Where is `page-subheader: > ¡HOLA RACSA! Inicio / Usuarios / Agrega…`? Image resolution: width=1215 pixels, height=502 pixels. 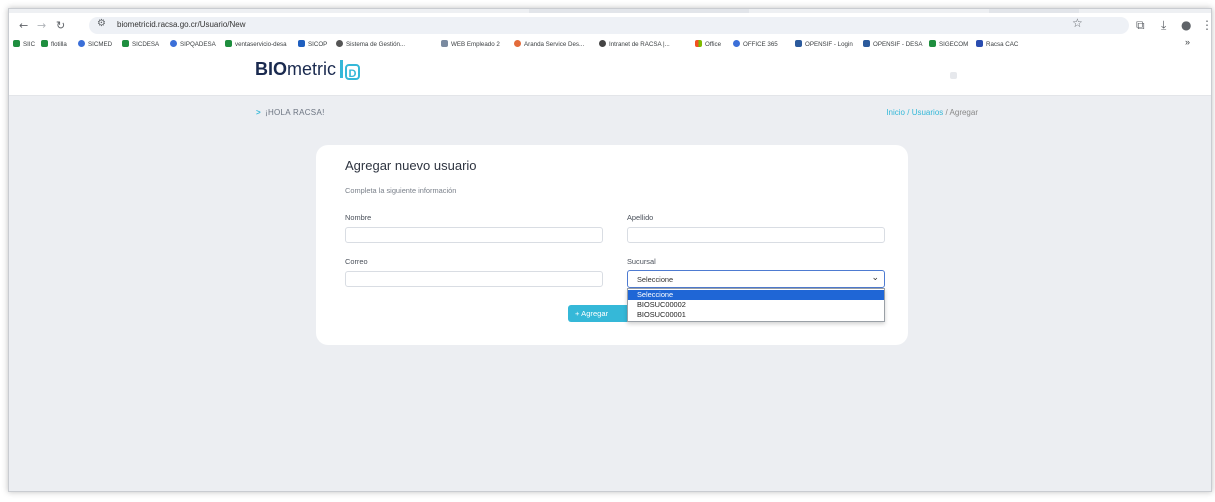
page-subheader: > ¡HOLA RACSA! Inicio / Usuarios / Agrega… is located at coordinates (610, 114).